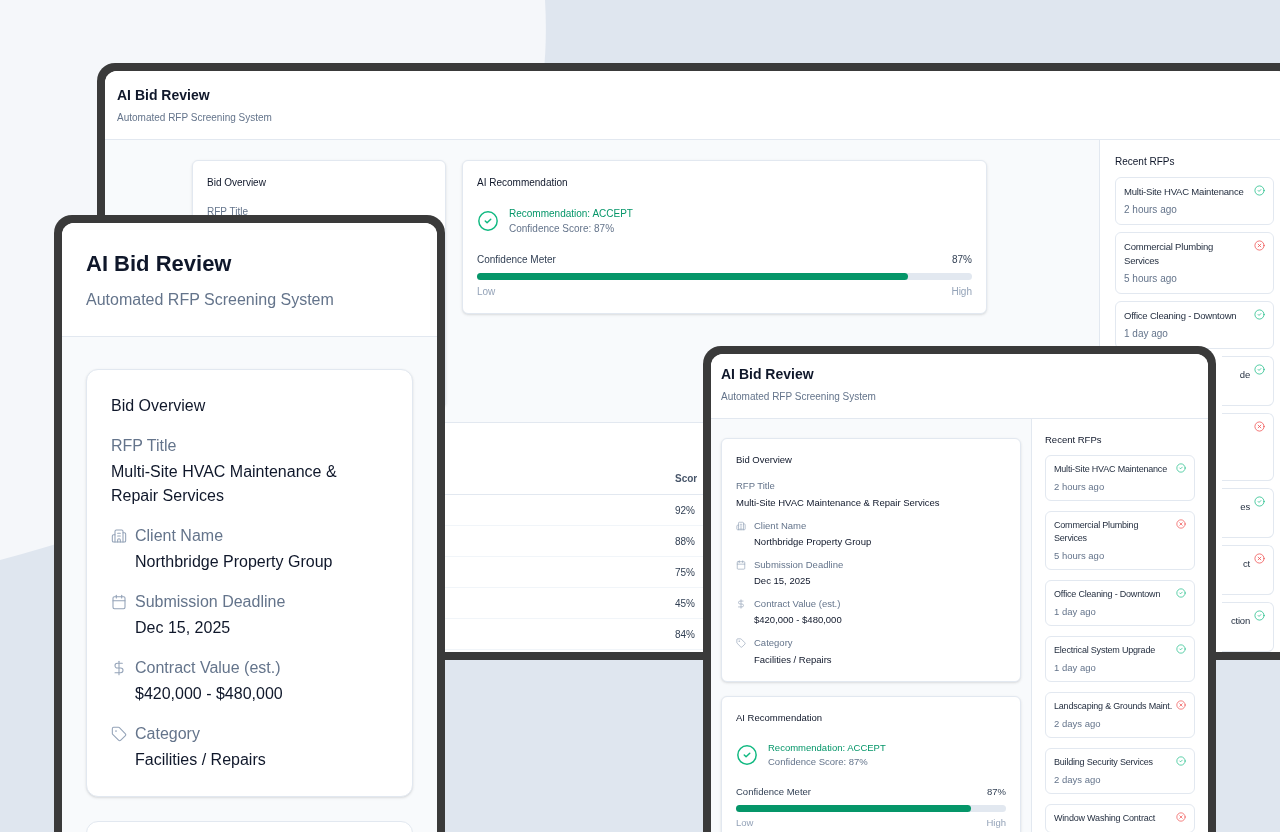 This screenshot has height=832, width=1280. Describe the element at coordinates (685, 603) in the screenshot. I see `table-cell-text: 45%` at that location.